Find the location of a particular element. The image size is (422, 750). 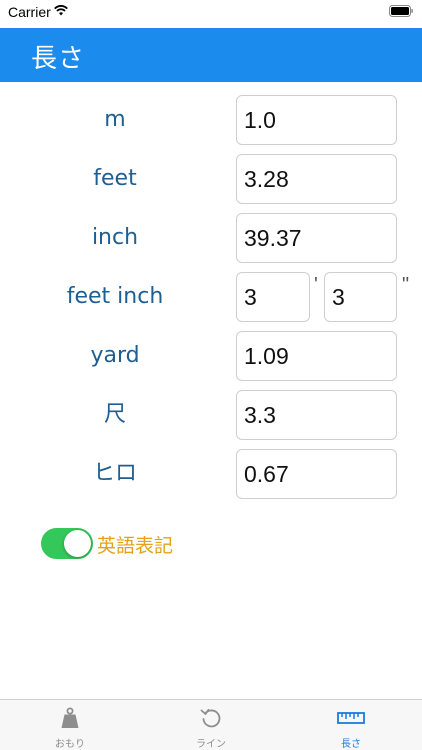

row-yard: yard is located at coordinates (211, 356).